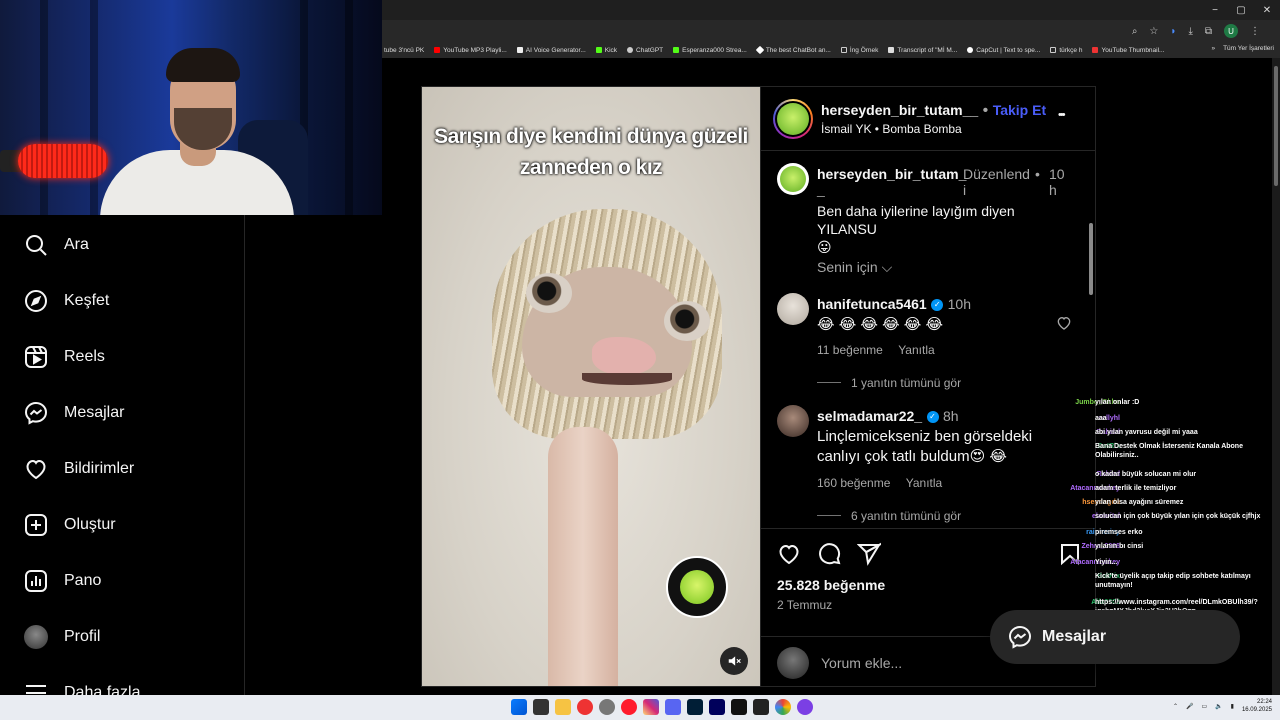  I want to click on extension-icon: ◗, so click(1173, 31).